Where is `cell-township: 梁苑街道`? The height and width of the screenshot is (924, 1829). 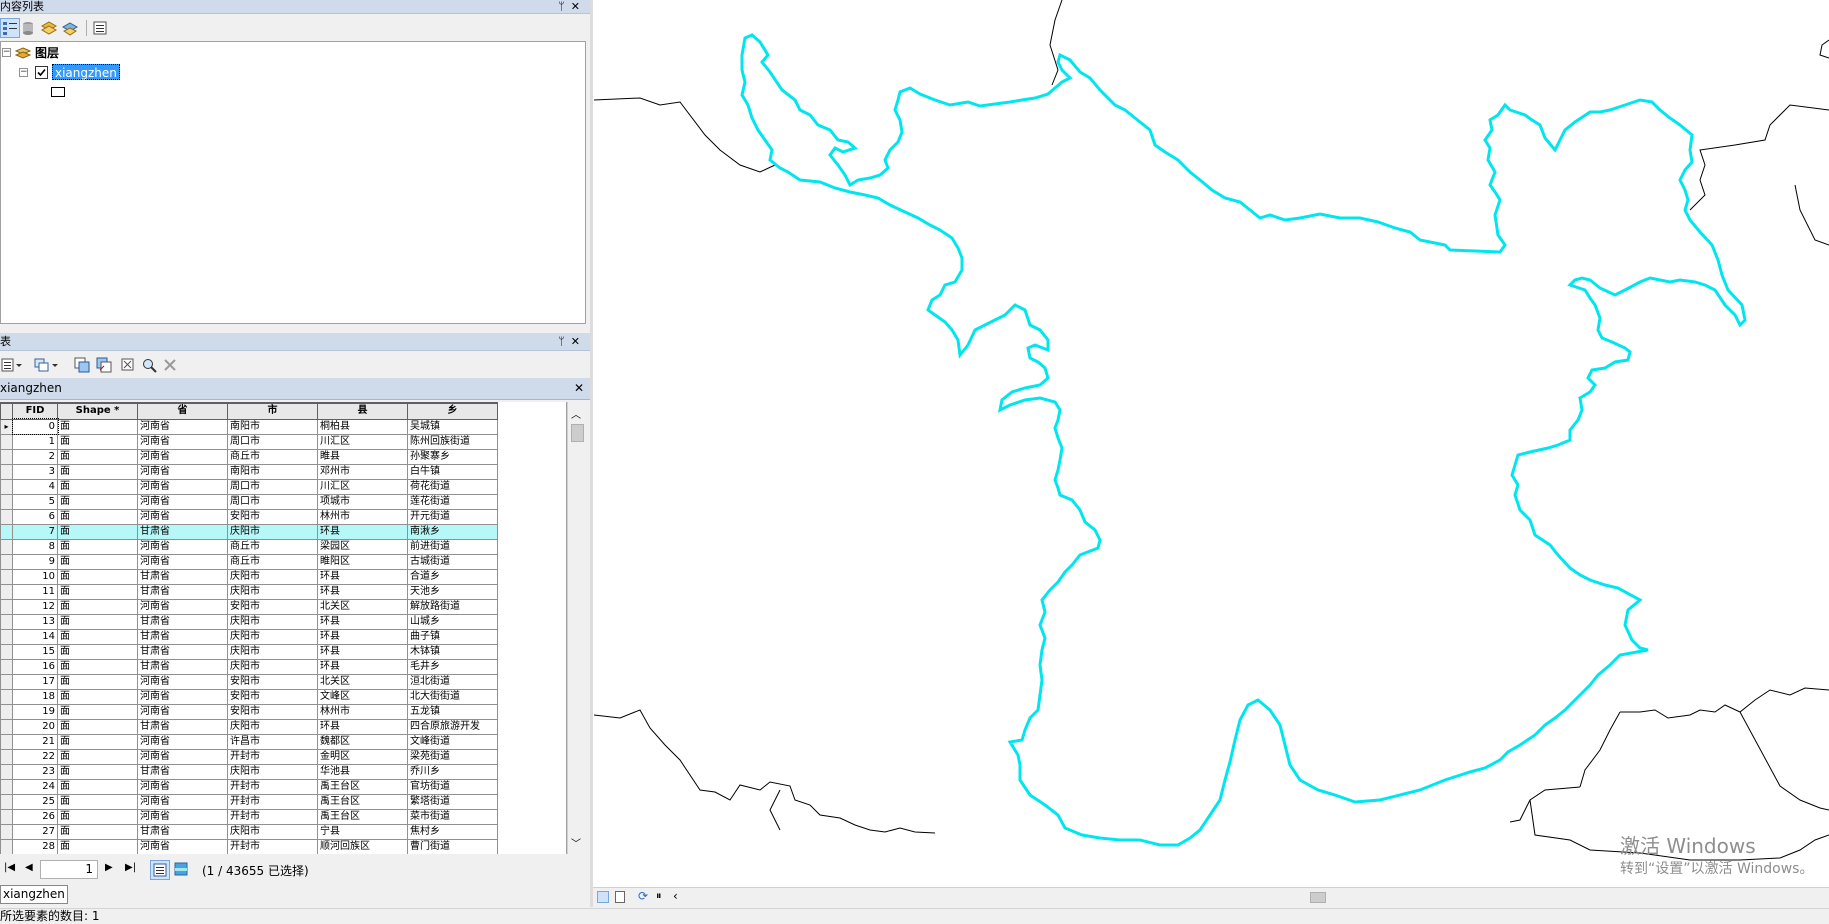
cell-township: 梁苑街道 is located at coordinates (452, 756).